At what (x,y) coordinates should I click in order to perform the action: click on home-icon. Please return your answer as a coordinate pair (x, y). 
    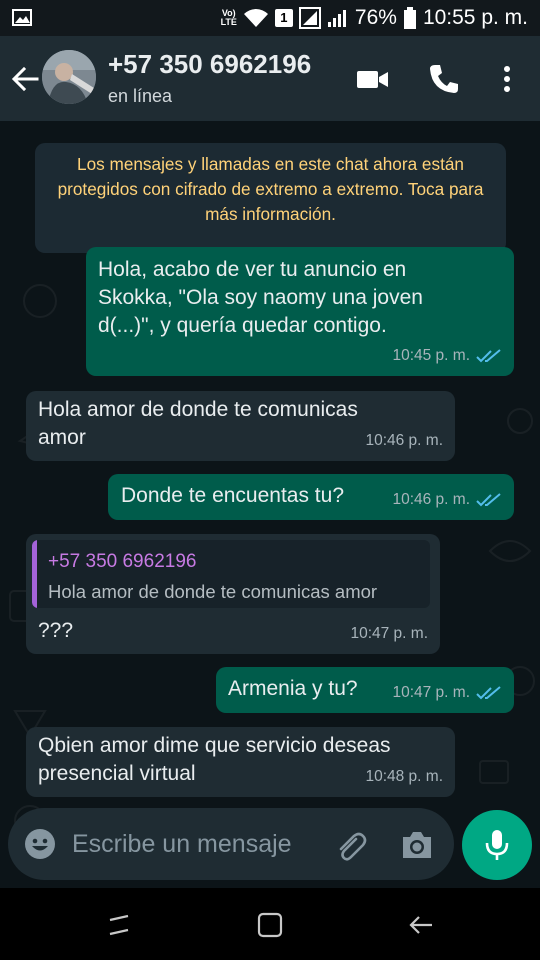
    Looking at the image, I should click on (270, 925).